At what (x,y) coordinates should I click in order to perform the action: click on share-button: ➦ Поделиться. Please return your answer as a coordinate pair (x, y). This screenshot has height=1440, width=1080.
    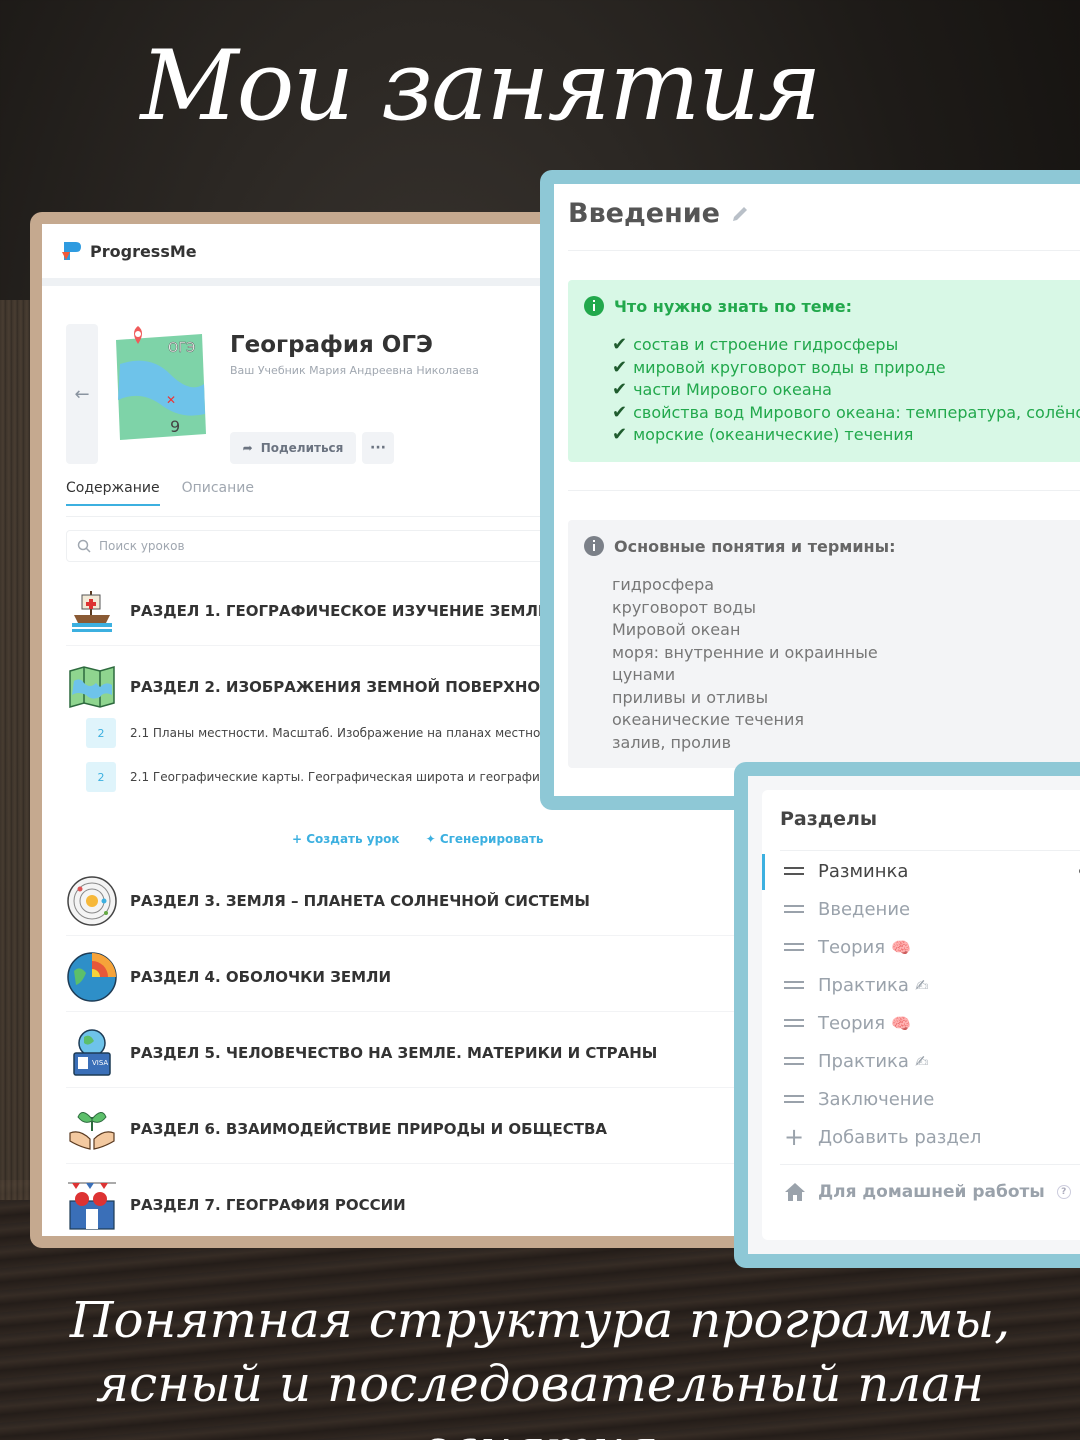
    Looking at the image, I should click on (293, 448).